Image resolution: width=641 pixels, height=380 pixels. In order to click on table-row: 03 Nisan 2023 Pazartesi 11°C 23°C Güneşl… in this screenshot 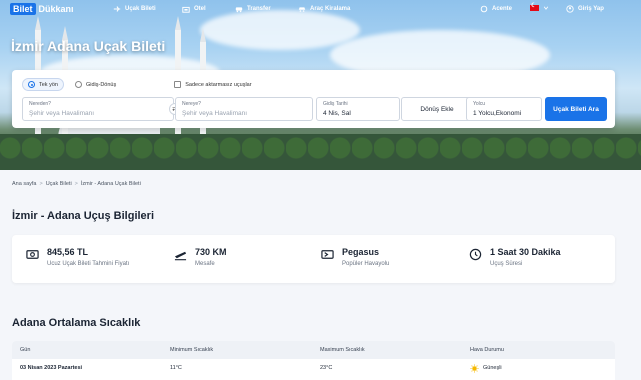, I will do `click(313, 368)`.